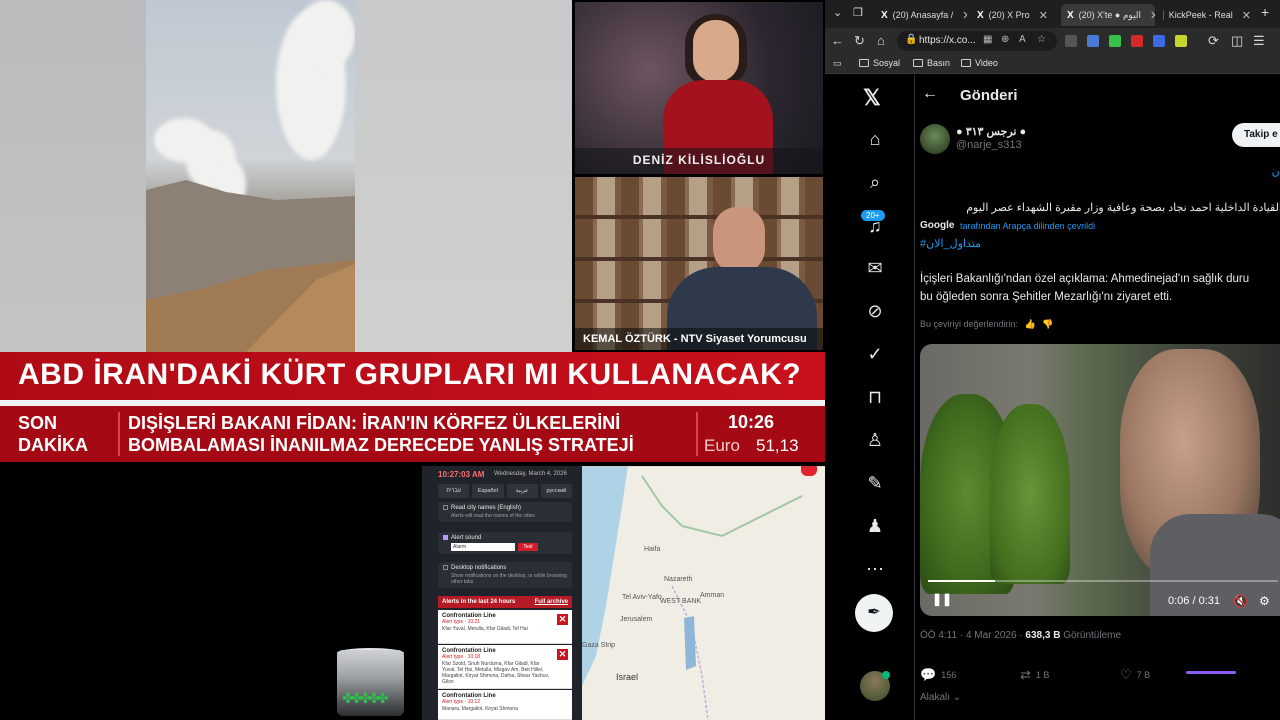  I want to click on translation-note: tarafından Arapça dilinden çevrildi, so click(1027, 226).